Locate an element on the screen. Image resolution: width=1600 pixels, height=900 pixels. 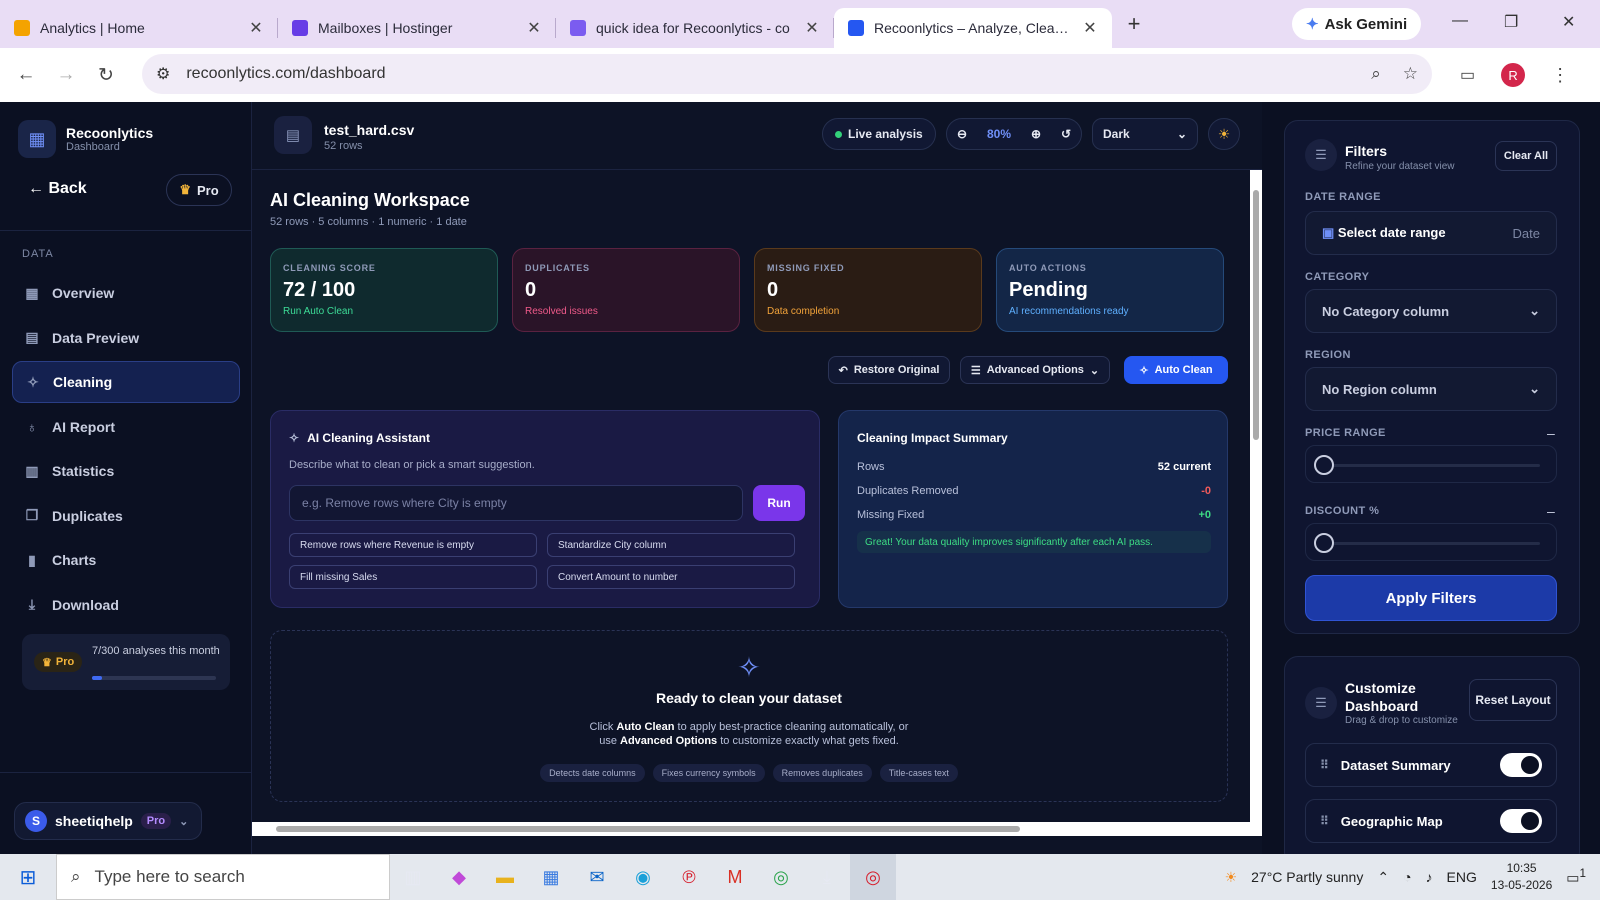
horizontal-scrollbar is located at coordinates (757, 829).